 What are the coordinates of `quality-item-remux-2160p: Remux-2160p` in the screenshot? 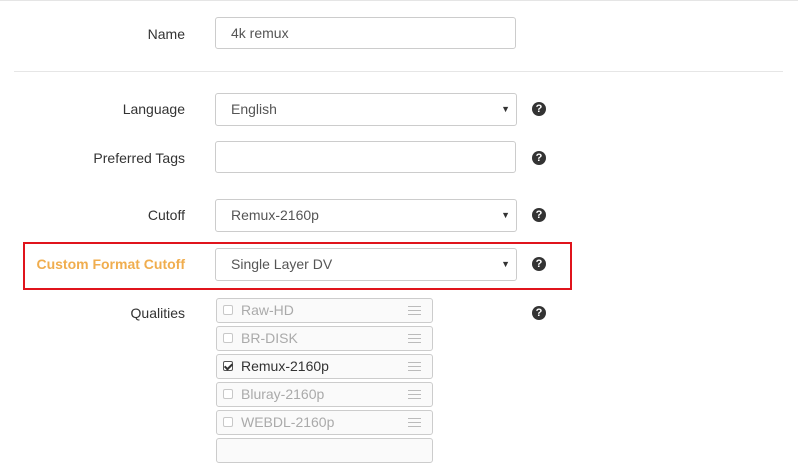 It's located at (324, 366).